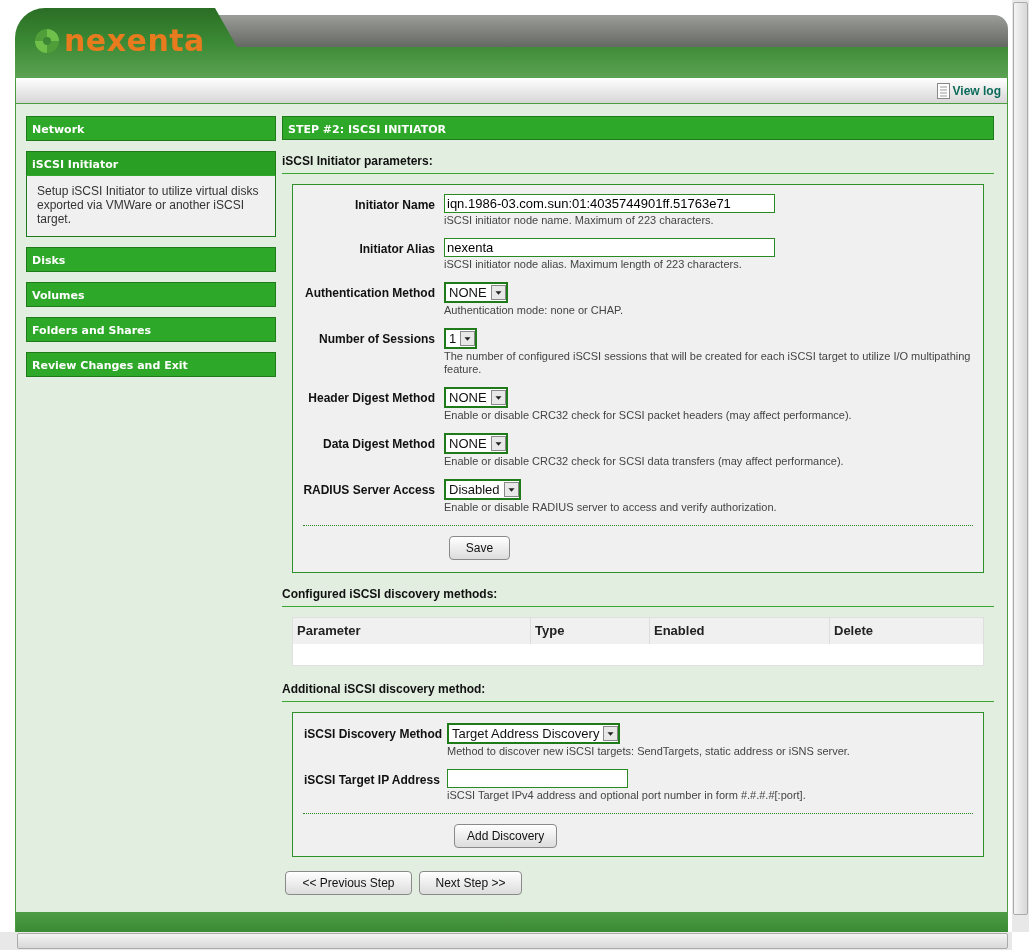 Image resolution: width=1029 pixels, height=950 pixels. What do you see at coordinates (579, 220) in the screenshot?
I see `field-hint: iSCSI initiator node name. Maximum of 223 characters.` at bounding box center [579, 220].